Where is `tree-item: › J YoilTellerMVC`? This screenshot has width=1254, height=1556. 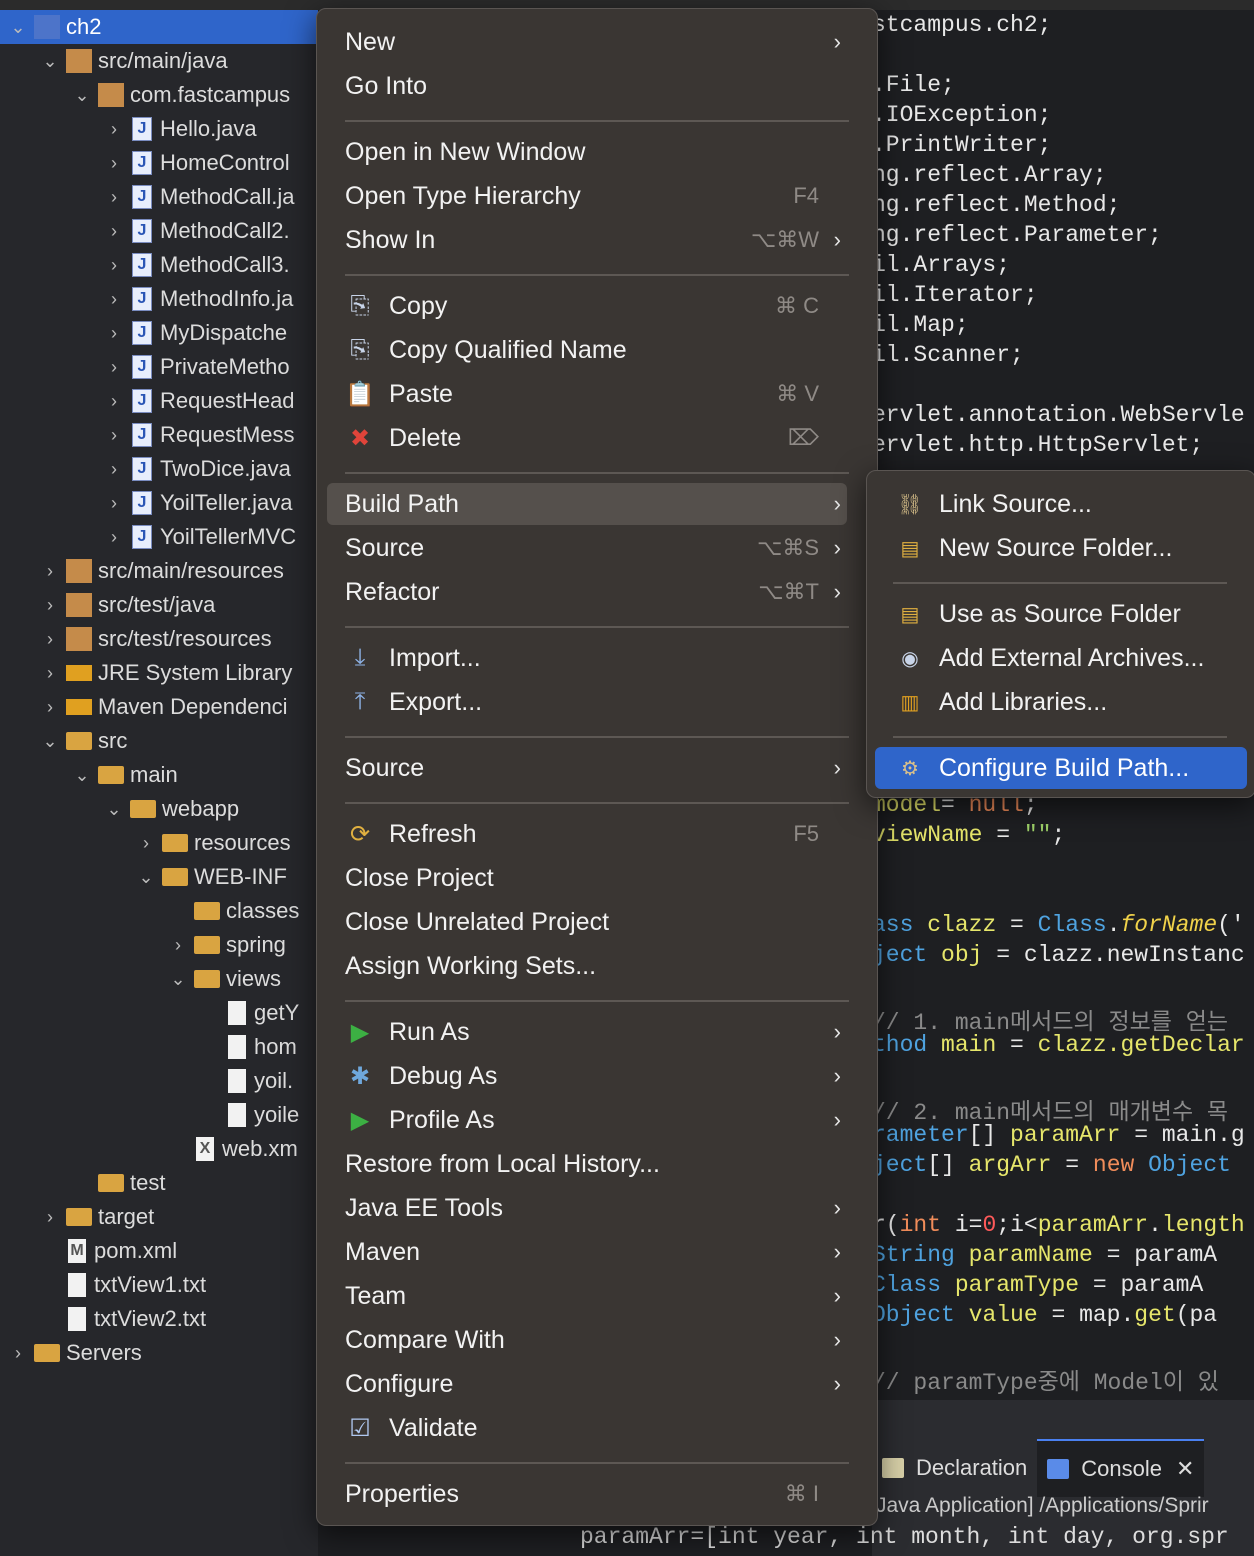 tree-item: › J YoilTellerMVC is located at coordinates (159, 537).